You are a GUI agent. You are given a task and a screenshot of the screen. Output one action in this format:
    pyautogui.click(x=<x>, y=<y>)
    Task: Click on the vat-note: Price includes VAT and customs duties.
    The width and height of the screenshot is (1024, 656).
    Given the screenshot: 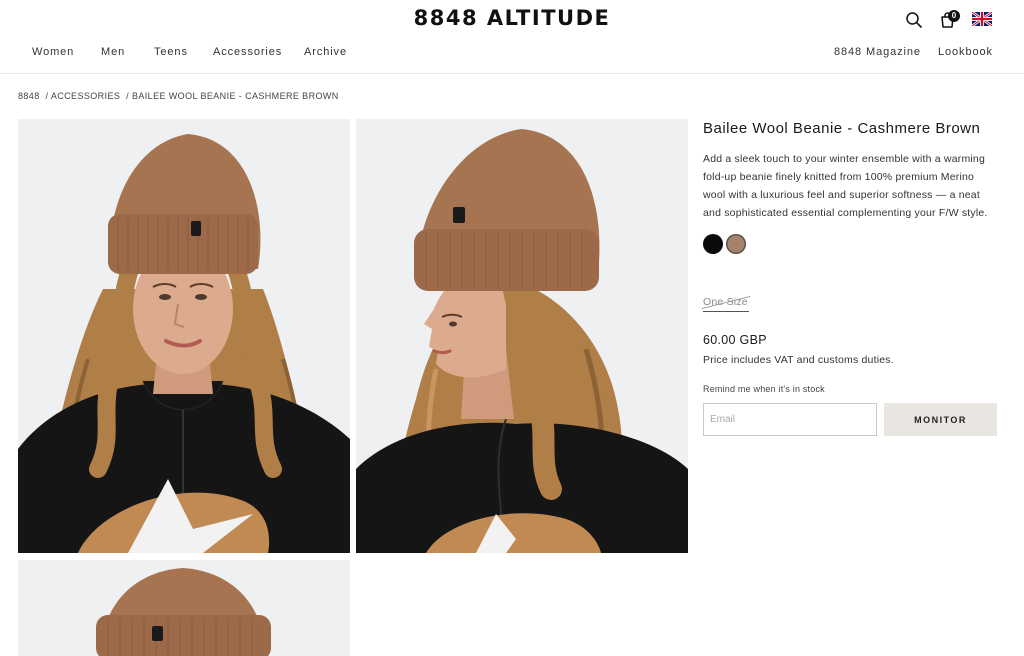 What is the action you would take?
    pyautogui.click(x=798, y=360)
    